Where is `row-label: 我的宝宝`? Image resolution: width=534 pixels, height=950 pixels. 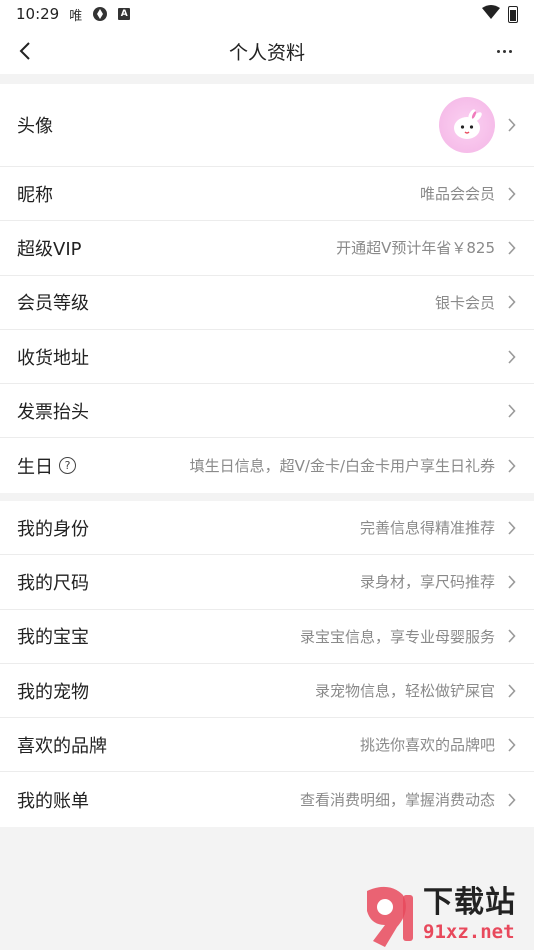 row-label: 我的宝宝 is located at coordinates (53, 638).